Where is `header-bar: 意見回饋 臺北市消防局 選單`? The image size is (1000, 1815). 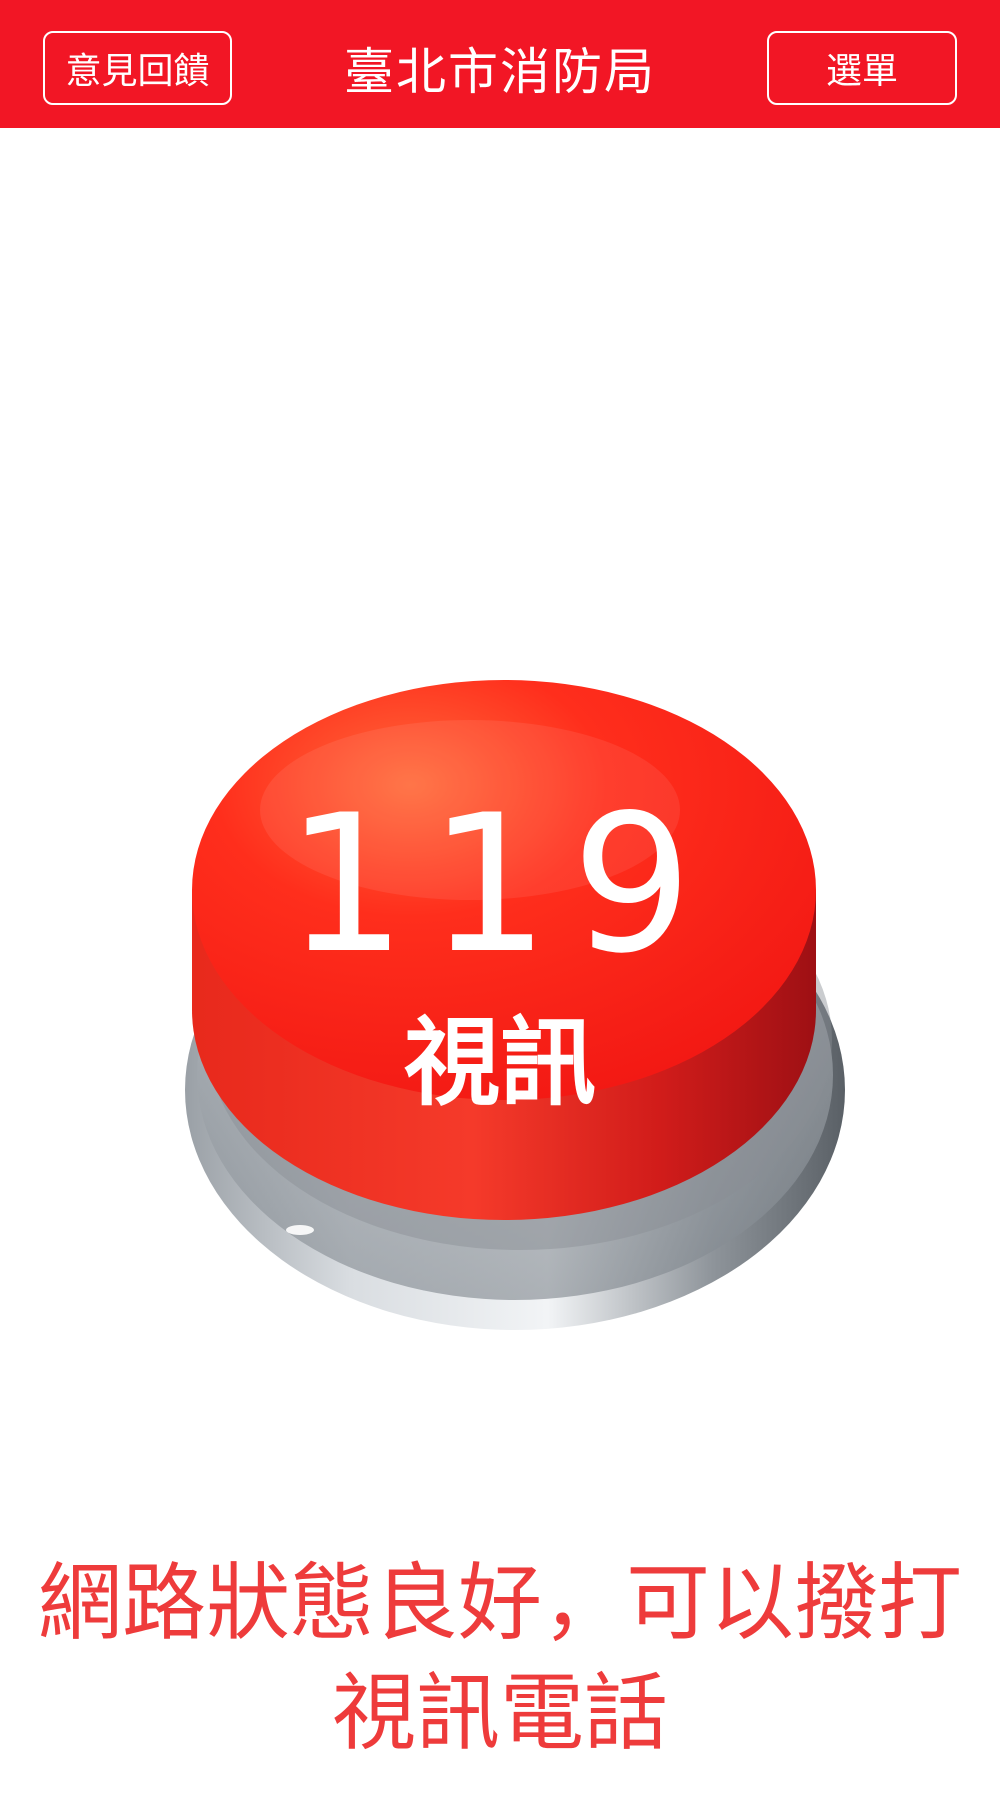
header-bar: 意見回饋 臺北市消防局 選單 is located at coordinates (500, 64).